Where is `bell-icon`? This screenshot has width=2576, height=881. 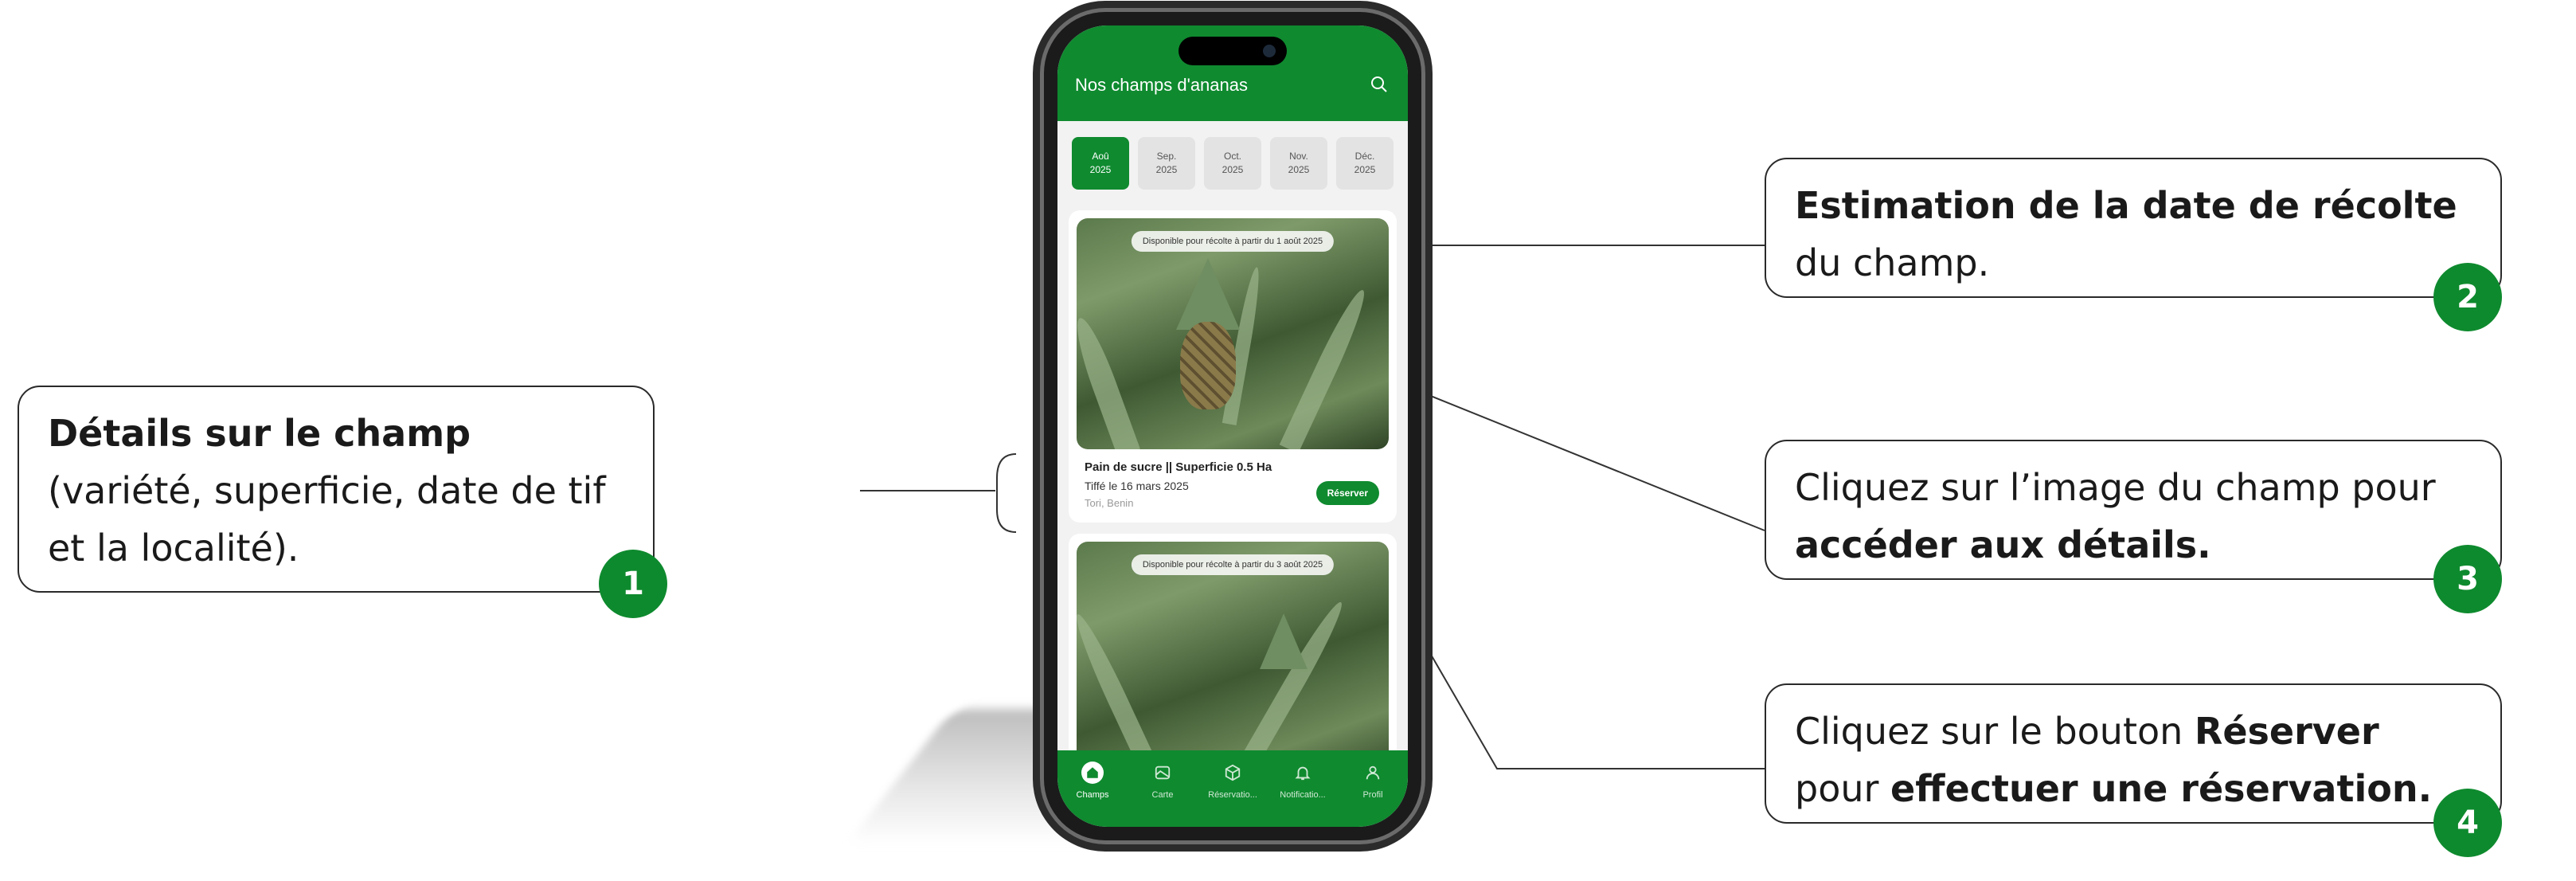 bell-icon is located at coordinates (1303, 773).